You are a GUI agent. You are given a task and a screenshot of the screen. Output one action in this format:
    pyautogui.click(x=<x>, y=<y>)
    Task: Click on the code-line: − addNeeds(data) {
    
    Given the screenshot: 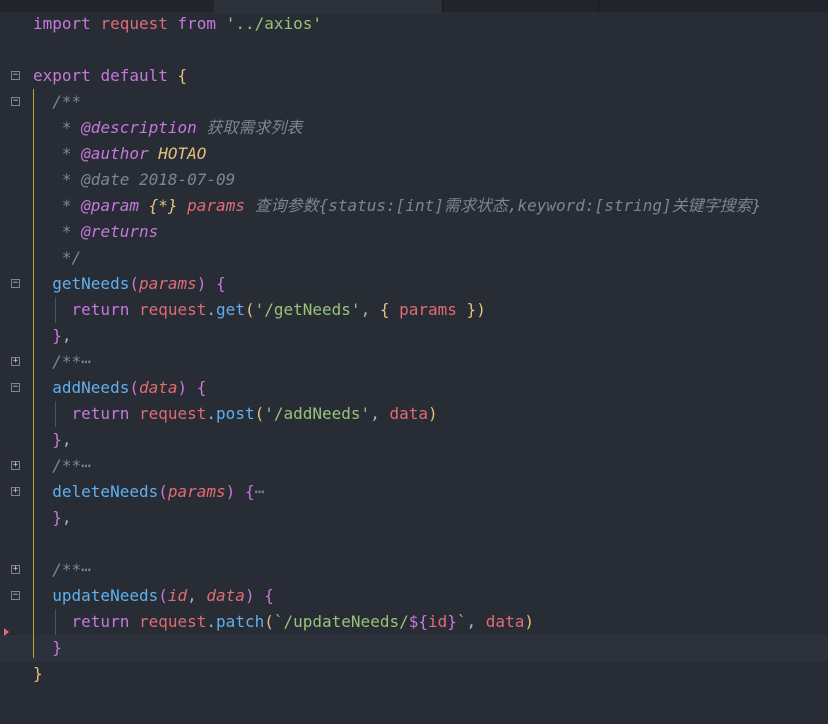 What is the action you would take?
    pyautogui.click(x=414, y=388)
    